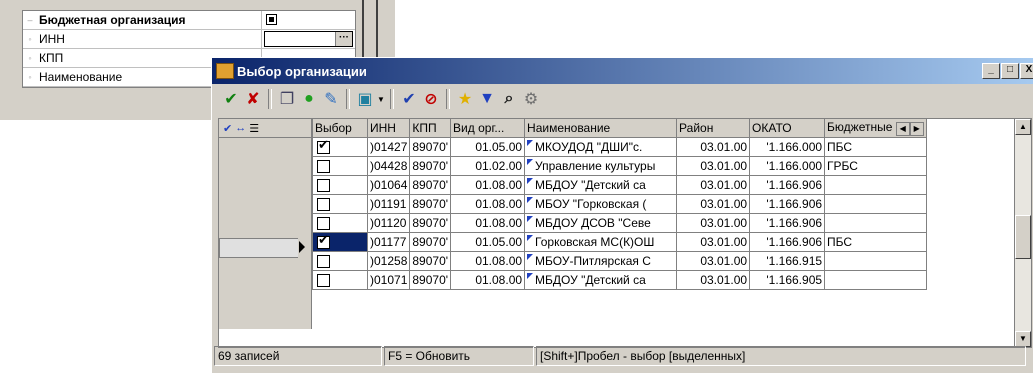 Image resolution: width=1033 pixels, height=373 pixels. I want to click on cell-name: МБОУ "Горковская (, so click(601, 204).